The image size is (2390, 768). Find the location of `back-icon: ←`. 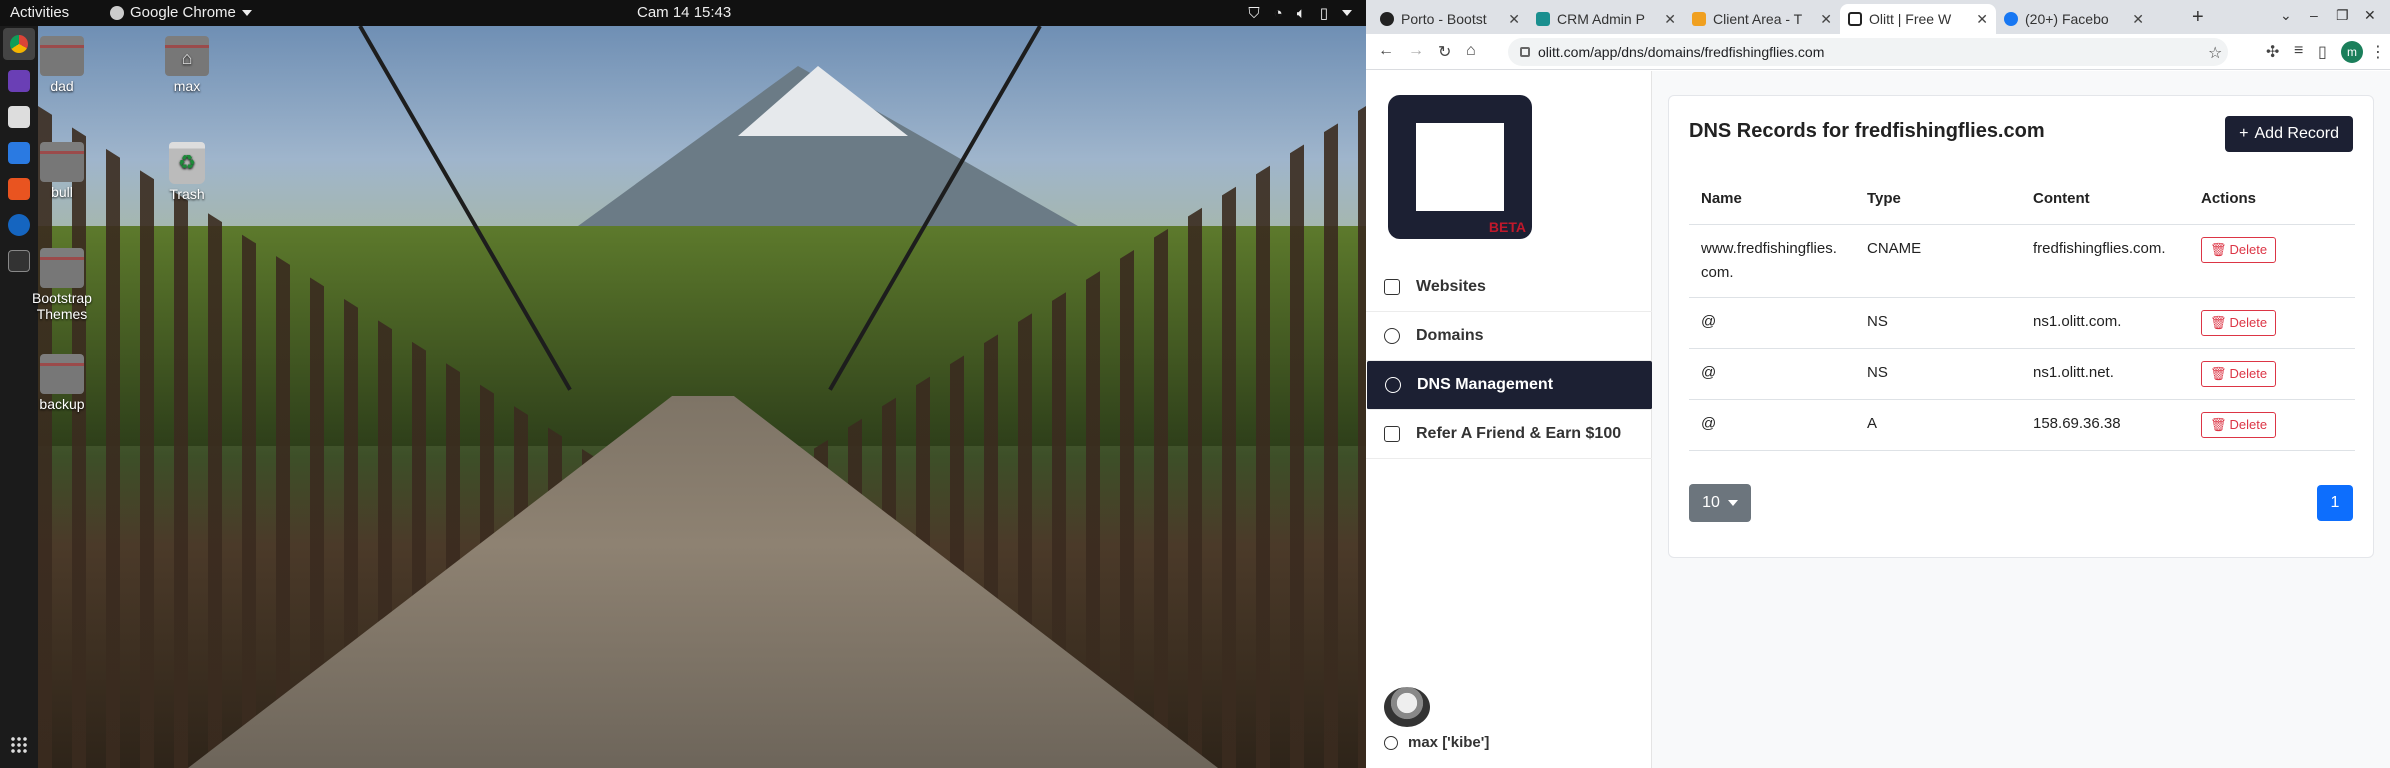

back-icon: ← is located at coordinates (1386, 51).